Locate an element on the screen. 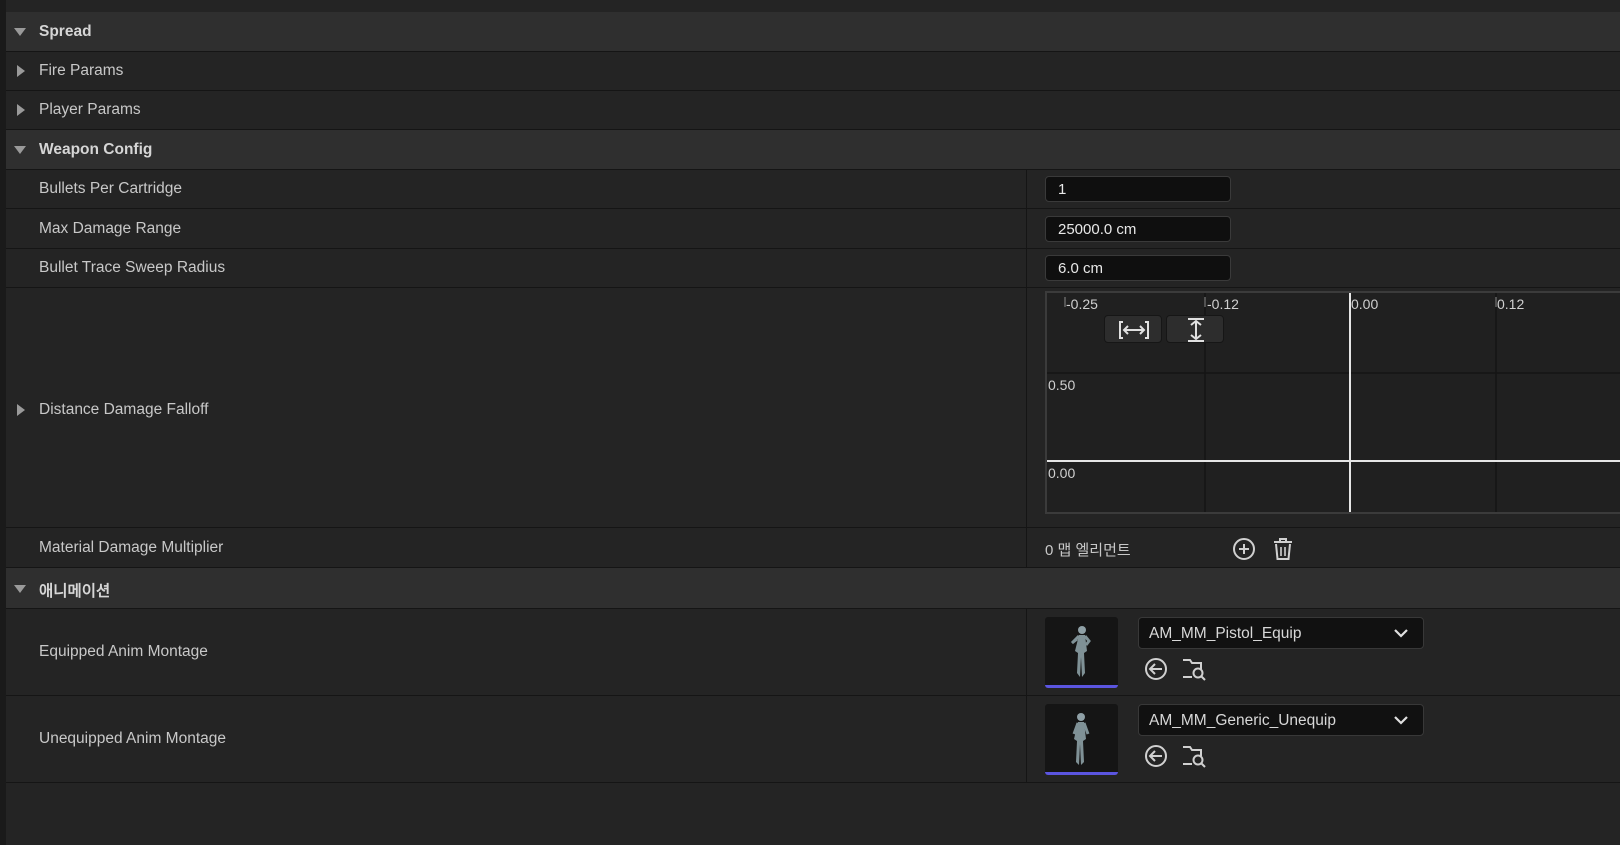  property-label: Fire Params is located at coordinates (81, 70).